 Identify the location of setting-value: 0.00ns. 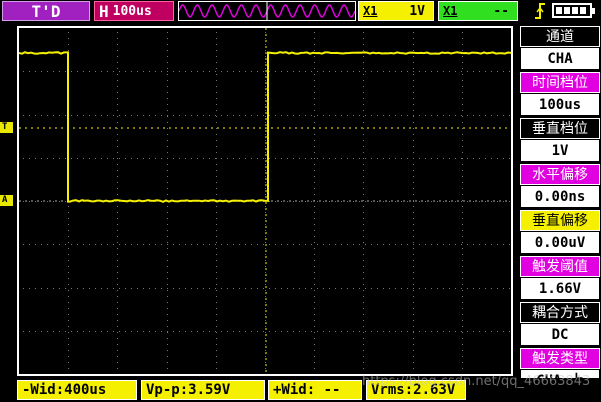
(560, 196).